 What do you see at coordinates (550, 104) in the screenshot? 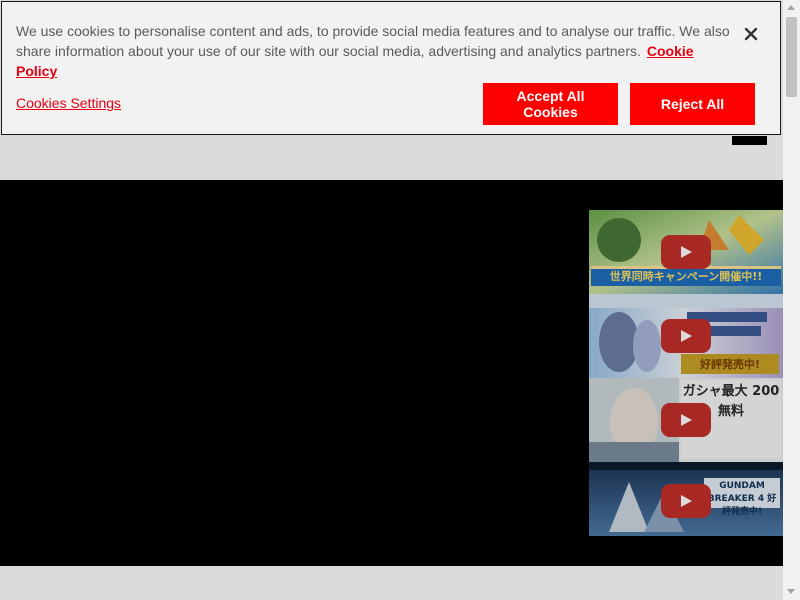
I see `accept-all-cookies-button: Accept All Cookies` at bounding box center [550, 104].